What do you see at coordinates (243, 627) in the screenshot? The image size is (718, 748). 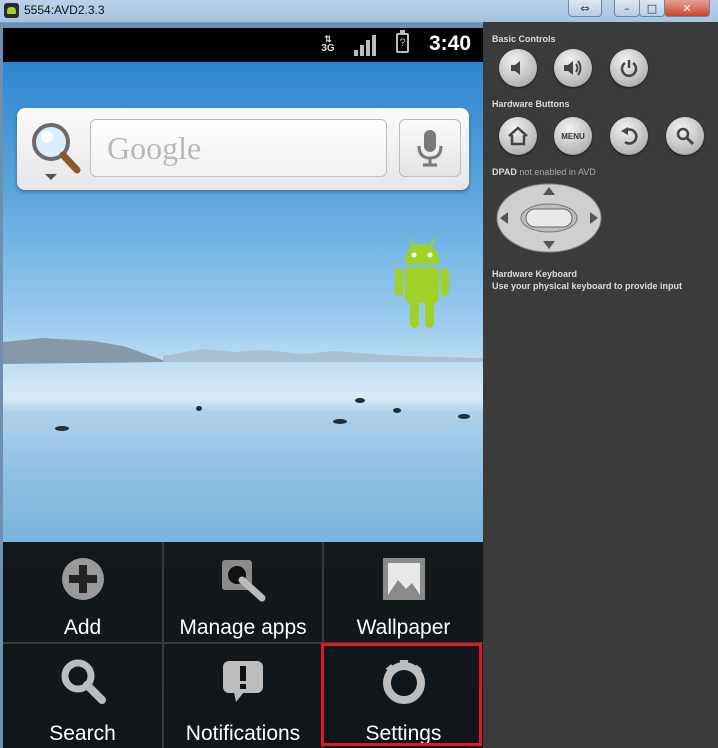 I see `menu-item-label: Manage apps` at bounding box center [243, 627].